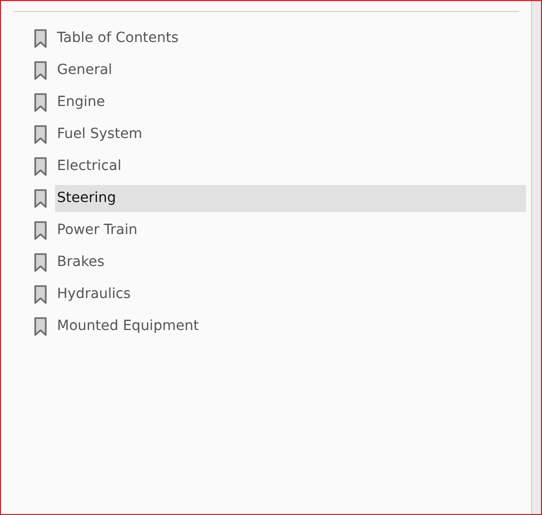 Image resolution: width=542 pixels, height=515 pixels. Describe the element at coordinates (290, 38) in the screenshot. I see `bookmark-item: Table of Contents` at that location.